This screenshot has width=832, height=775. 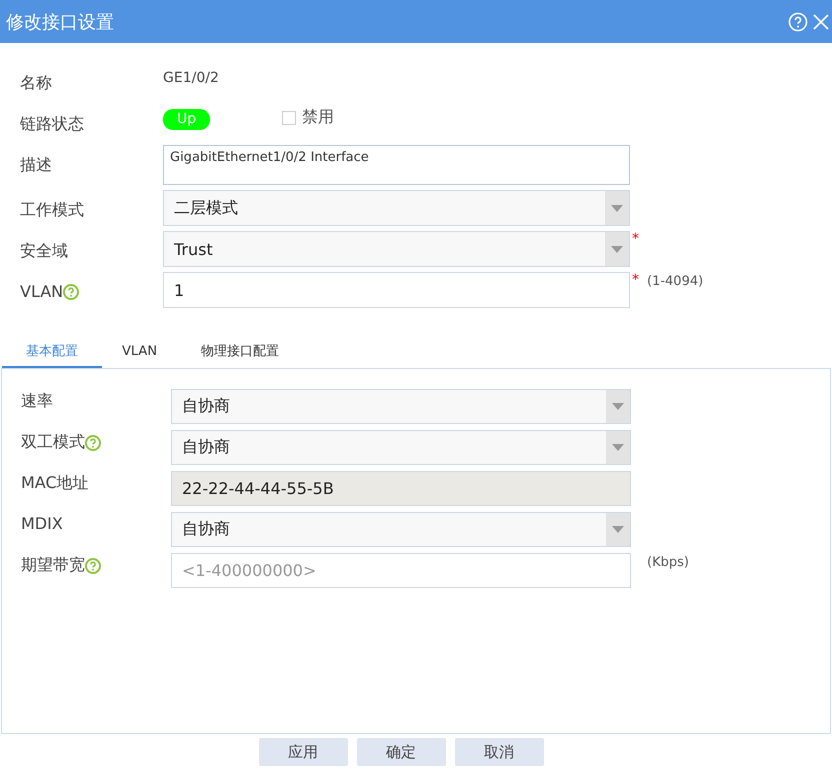 What do you see at coordinates (396, 208) in the screenshot?
I see `dropdown: 二层模式` at bounding box center [396, 208].